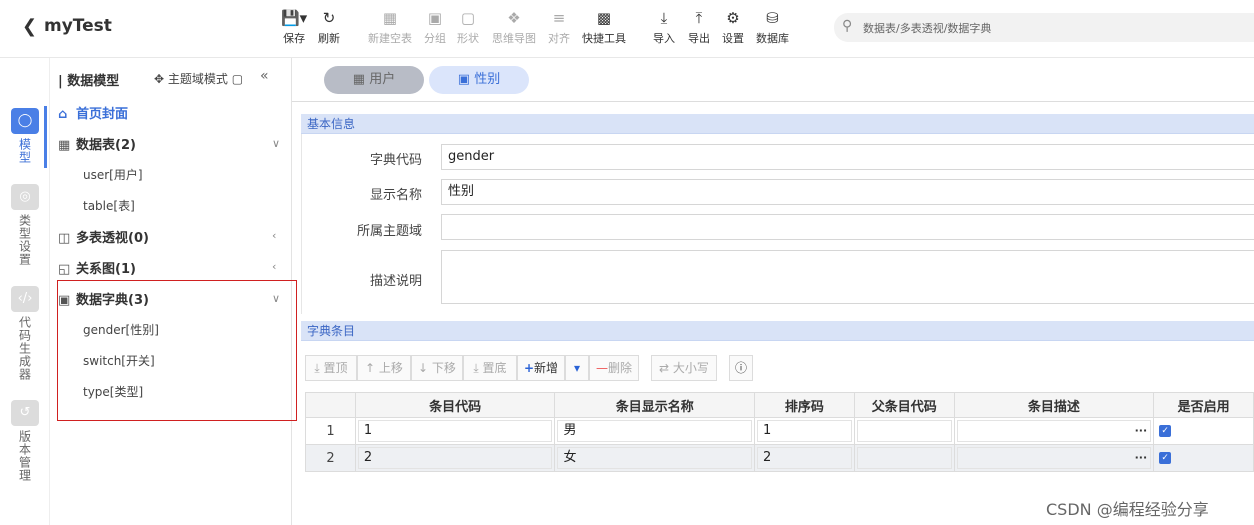 Image resolution: width=1254 pixels, height=525 pixels. I want to click on diagram-icon: ◱, so click(64, 269).